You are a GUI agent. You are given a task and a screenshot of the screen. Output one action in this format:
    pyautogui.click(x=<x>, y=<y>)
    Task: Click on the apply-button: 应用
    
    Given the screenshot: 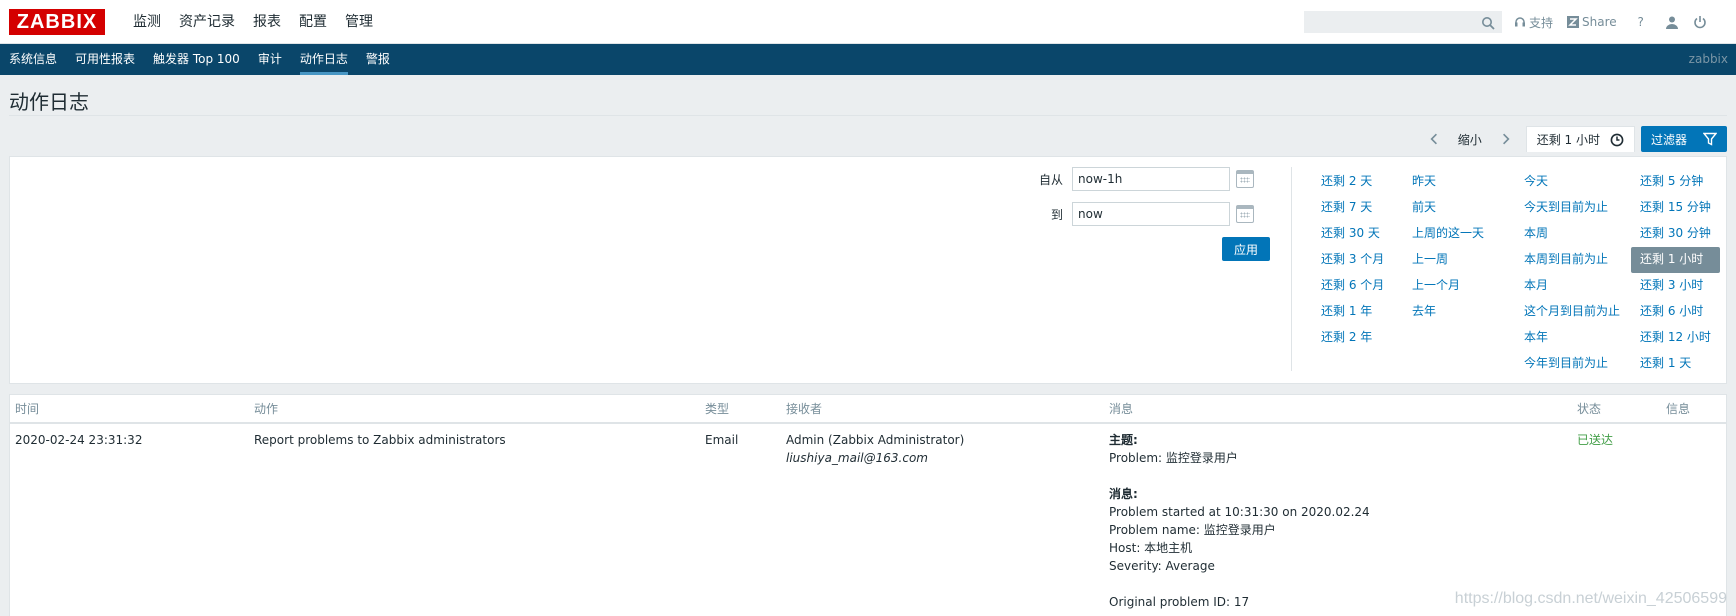 What is the action you would take?
    pyautogui.click(x=1246, y=249)
    